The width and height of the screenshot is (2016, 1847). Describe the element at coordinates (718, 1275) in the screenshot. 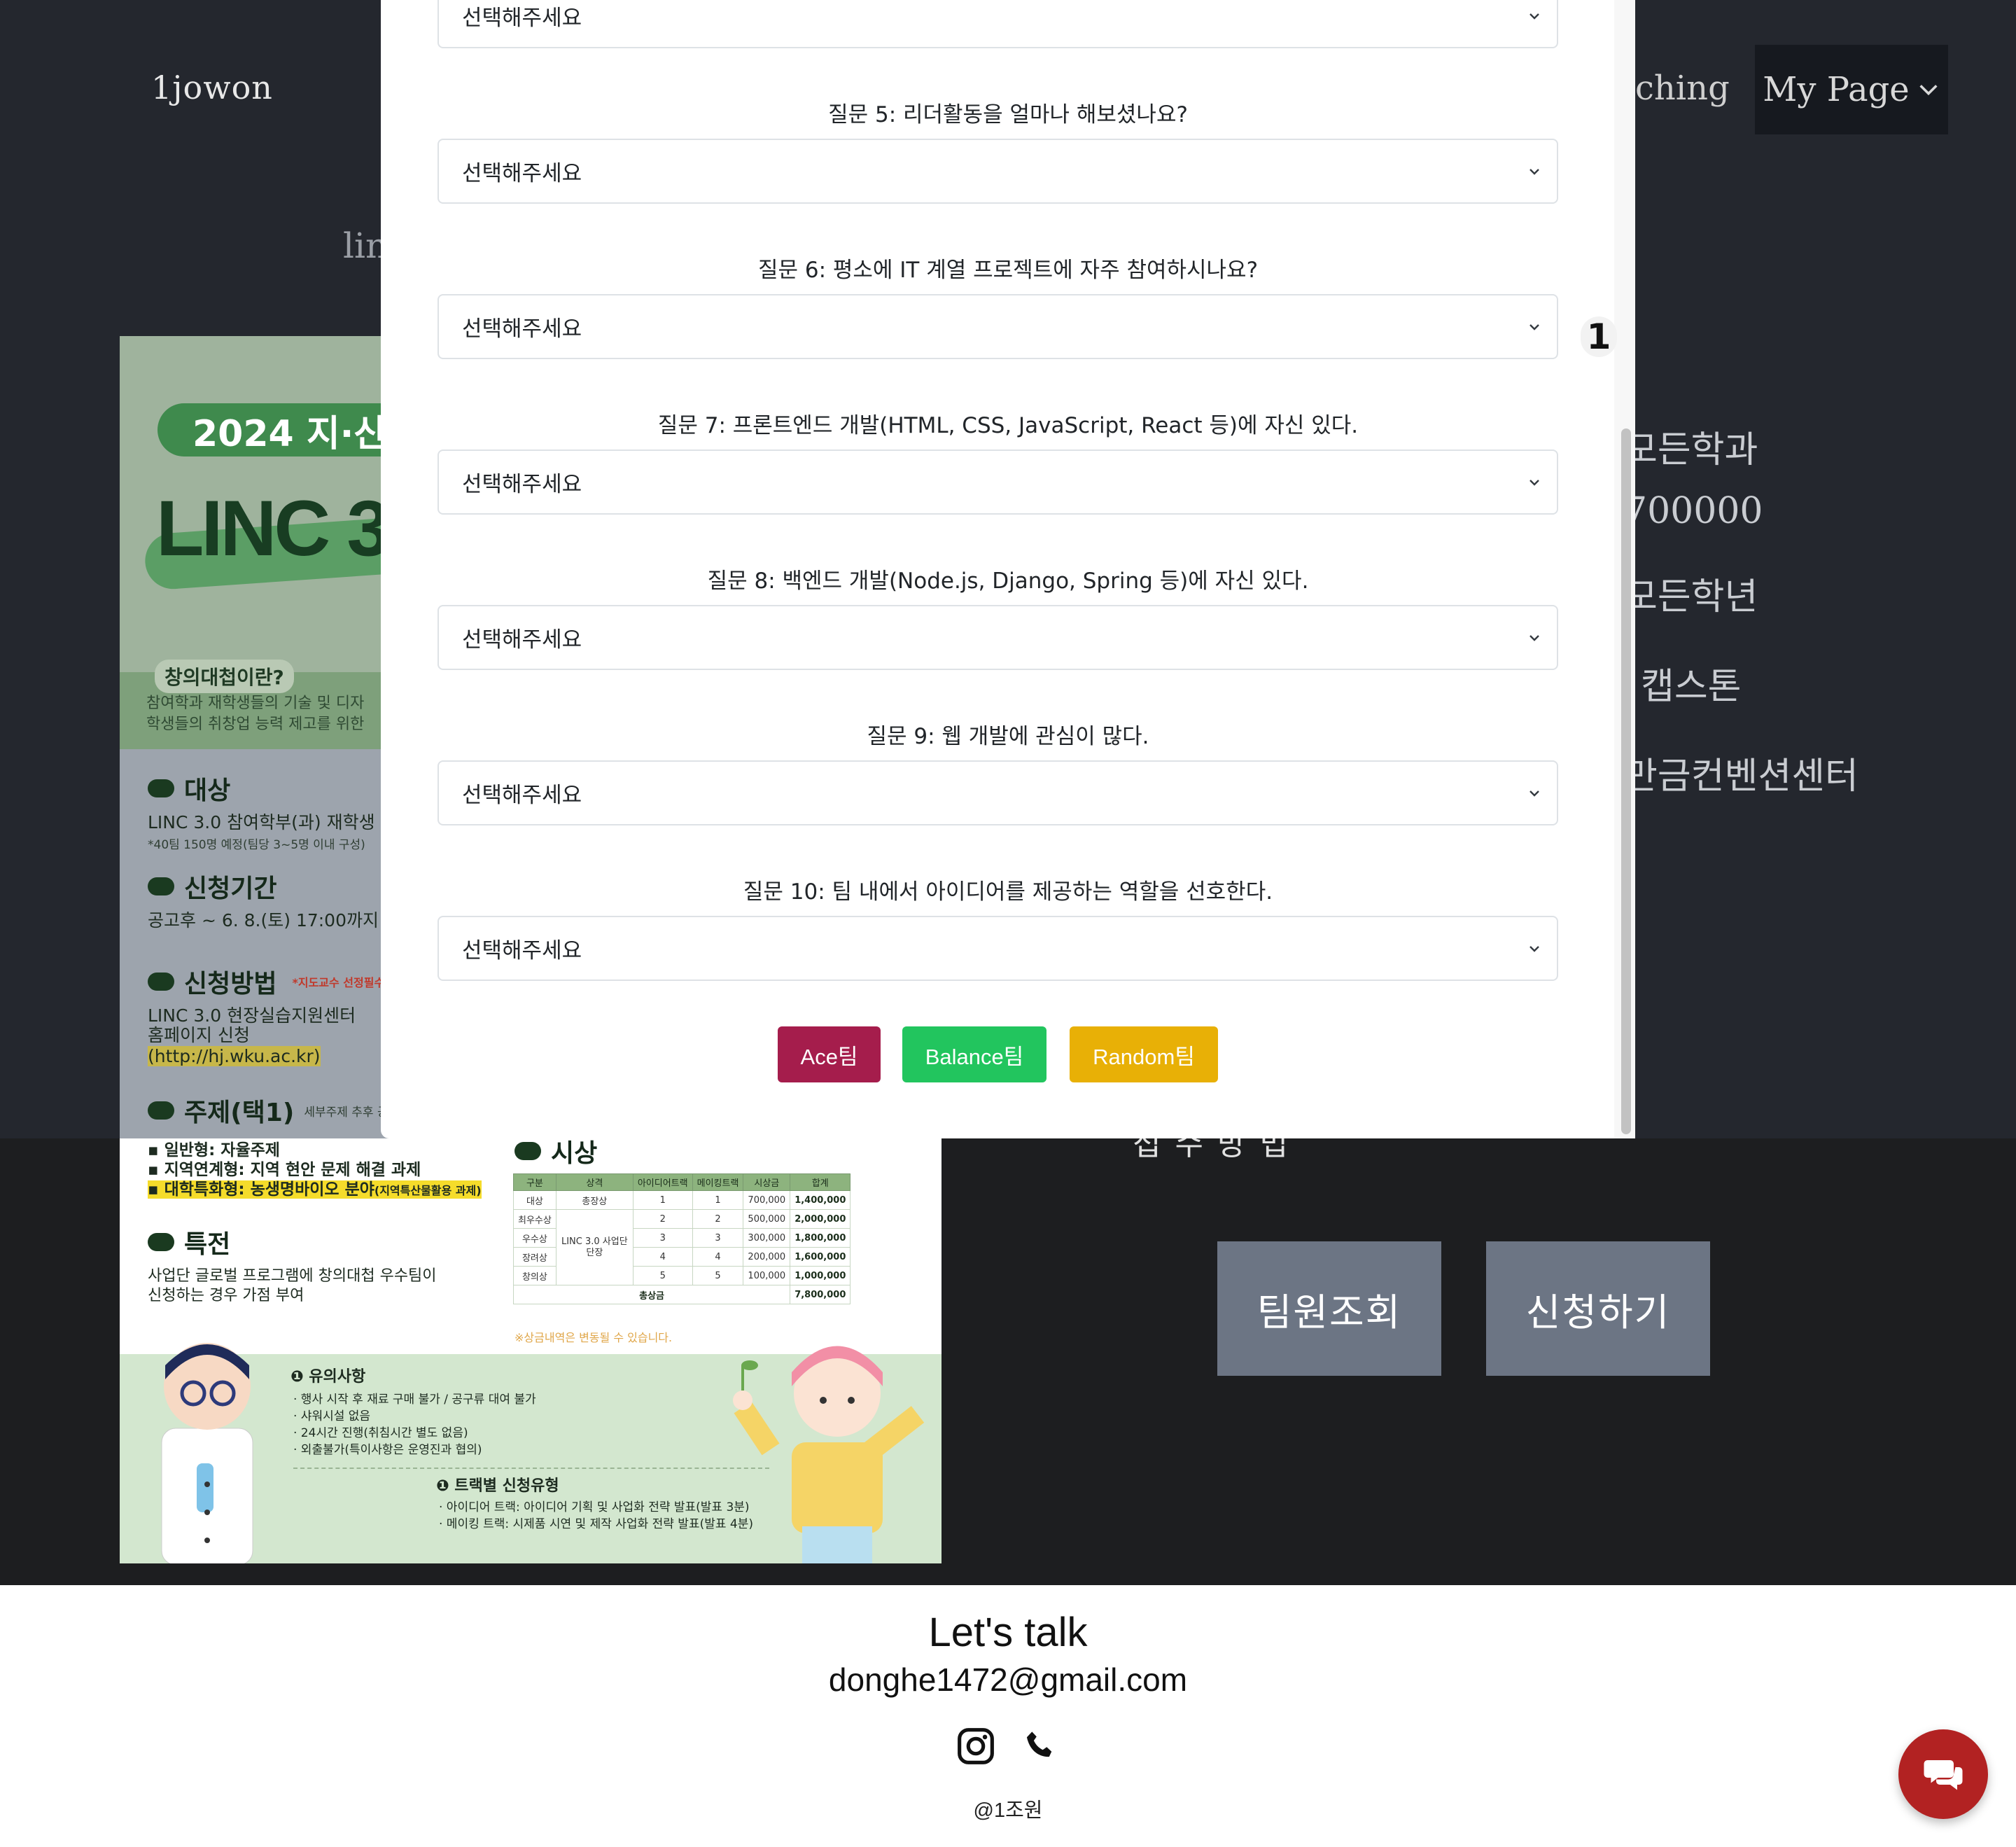

I see `prize-cell: 5` at that location.